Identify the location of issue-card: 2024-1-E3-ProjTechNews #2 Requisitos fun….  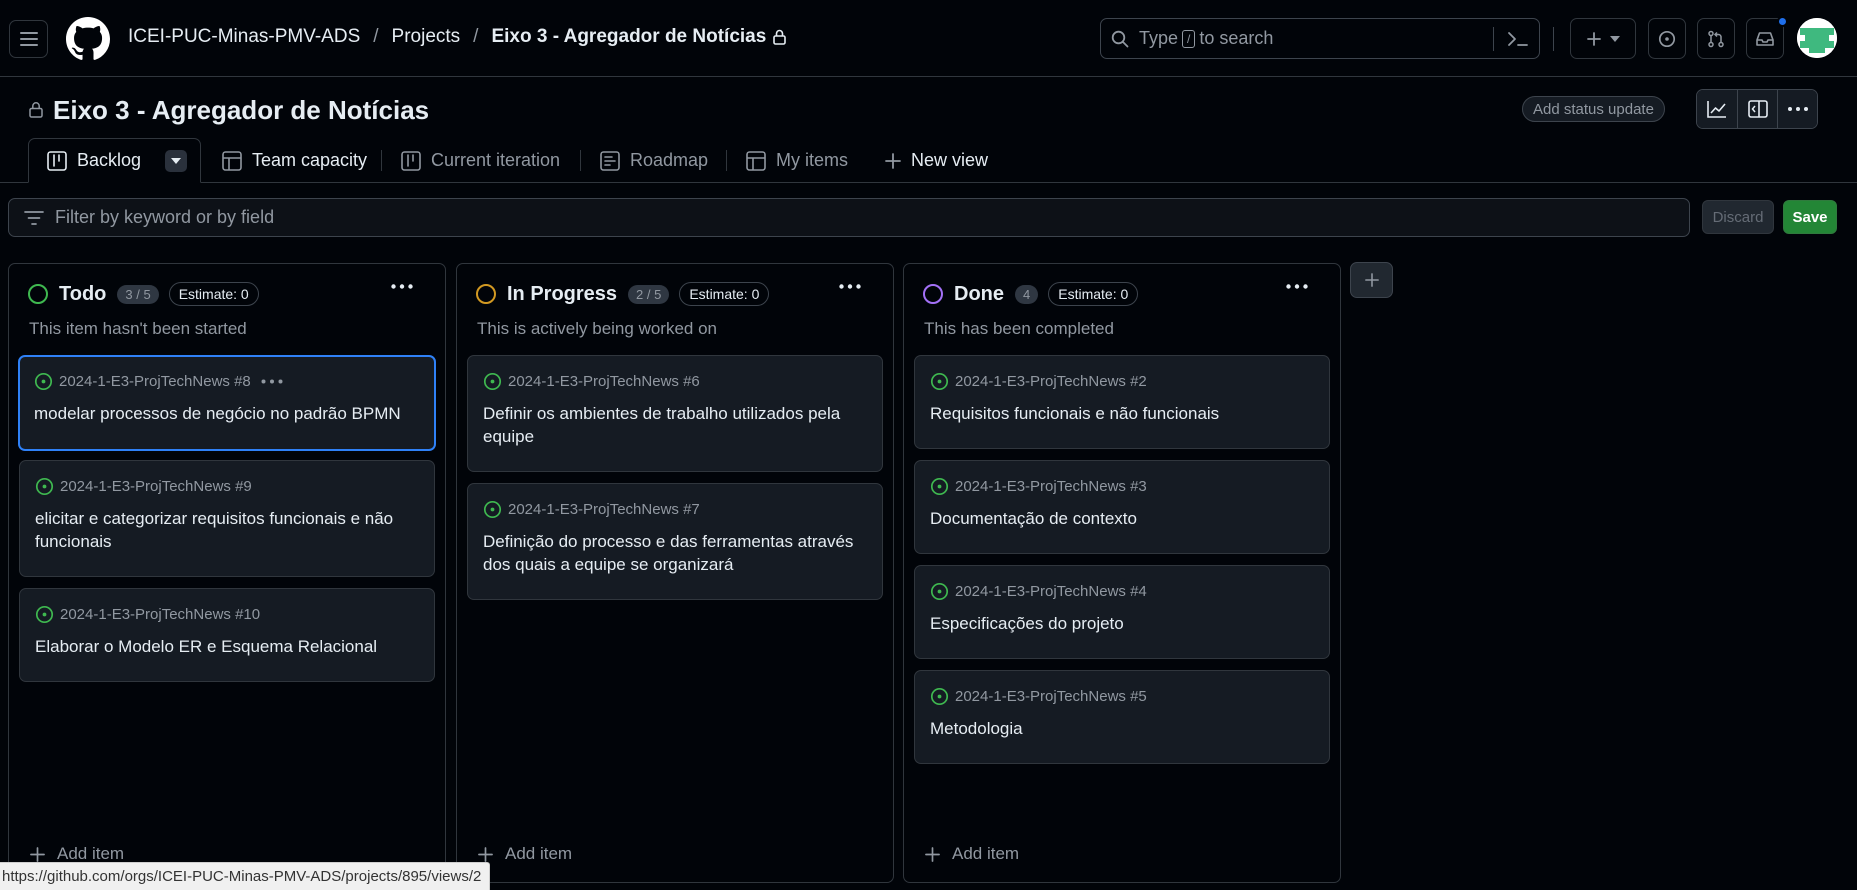
(1122, 402).